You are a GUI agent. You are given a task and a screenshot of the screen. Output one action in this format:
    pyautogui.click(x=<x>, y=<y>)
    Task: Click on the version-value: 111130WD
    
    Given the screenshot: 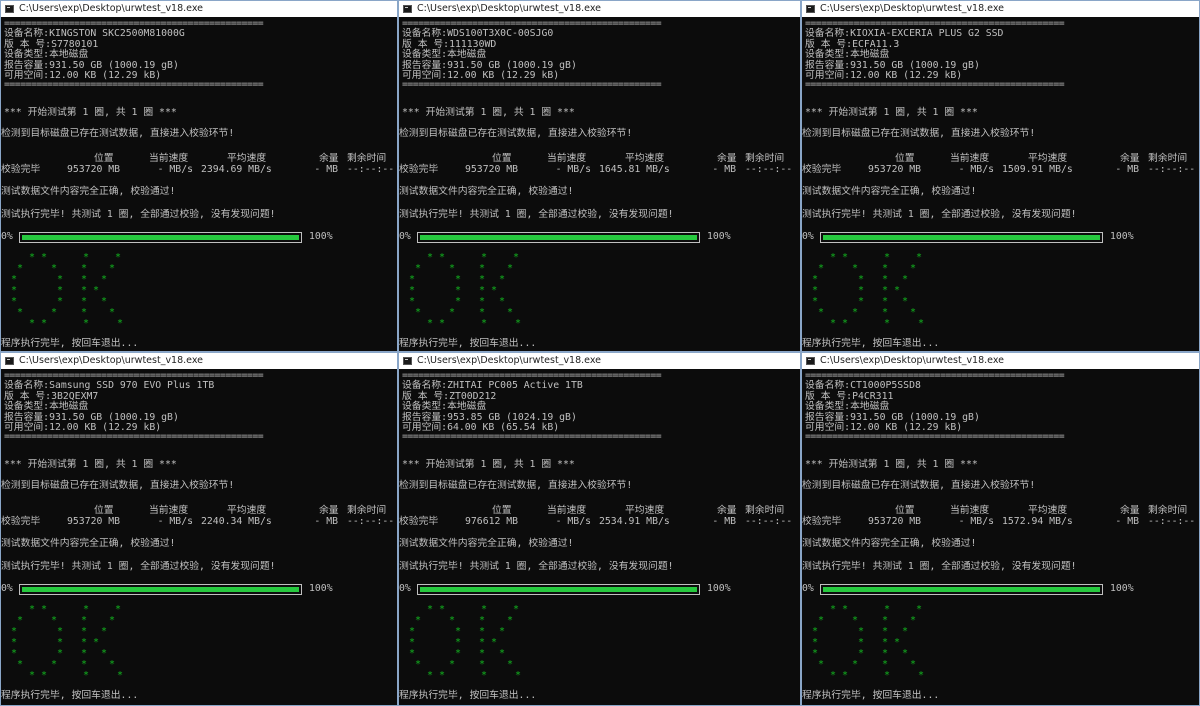 What is the action you would take?
    pyautogui.click(x=473, y=44)
    